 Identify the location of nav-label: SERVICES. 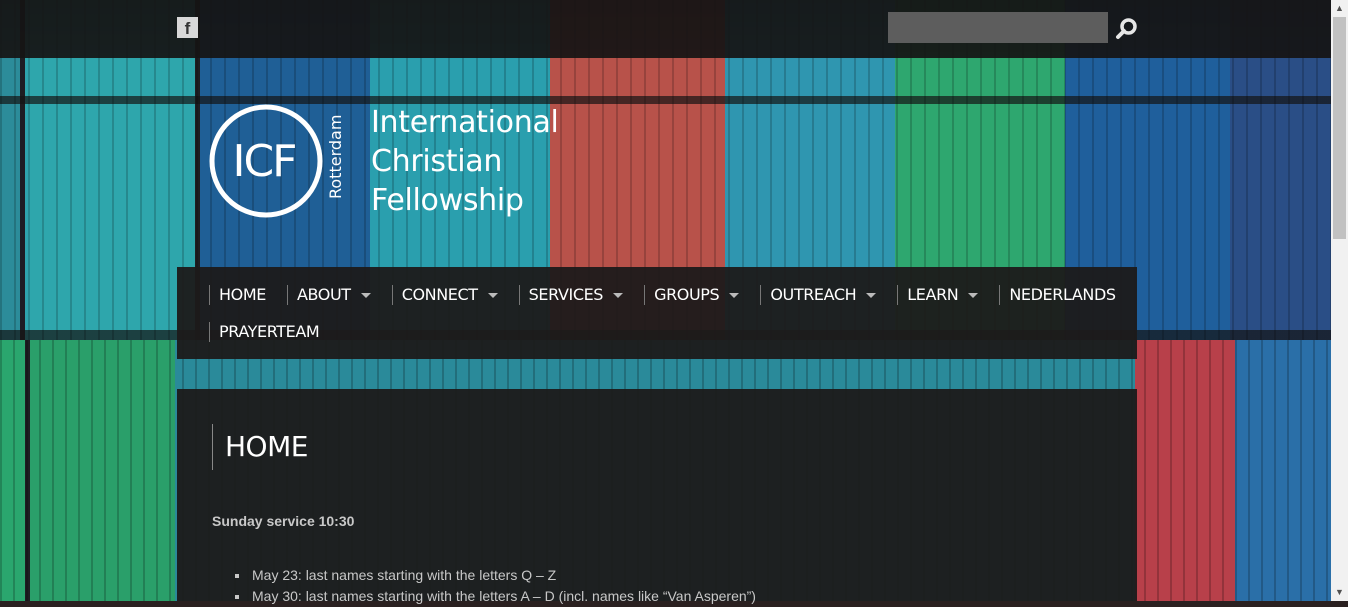
(566, 294).